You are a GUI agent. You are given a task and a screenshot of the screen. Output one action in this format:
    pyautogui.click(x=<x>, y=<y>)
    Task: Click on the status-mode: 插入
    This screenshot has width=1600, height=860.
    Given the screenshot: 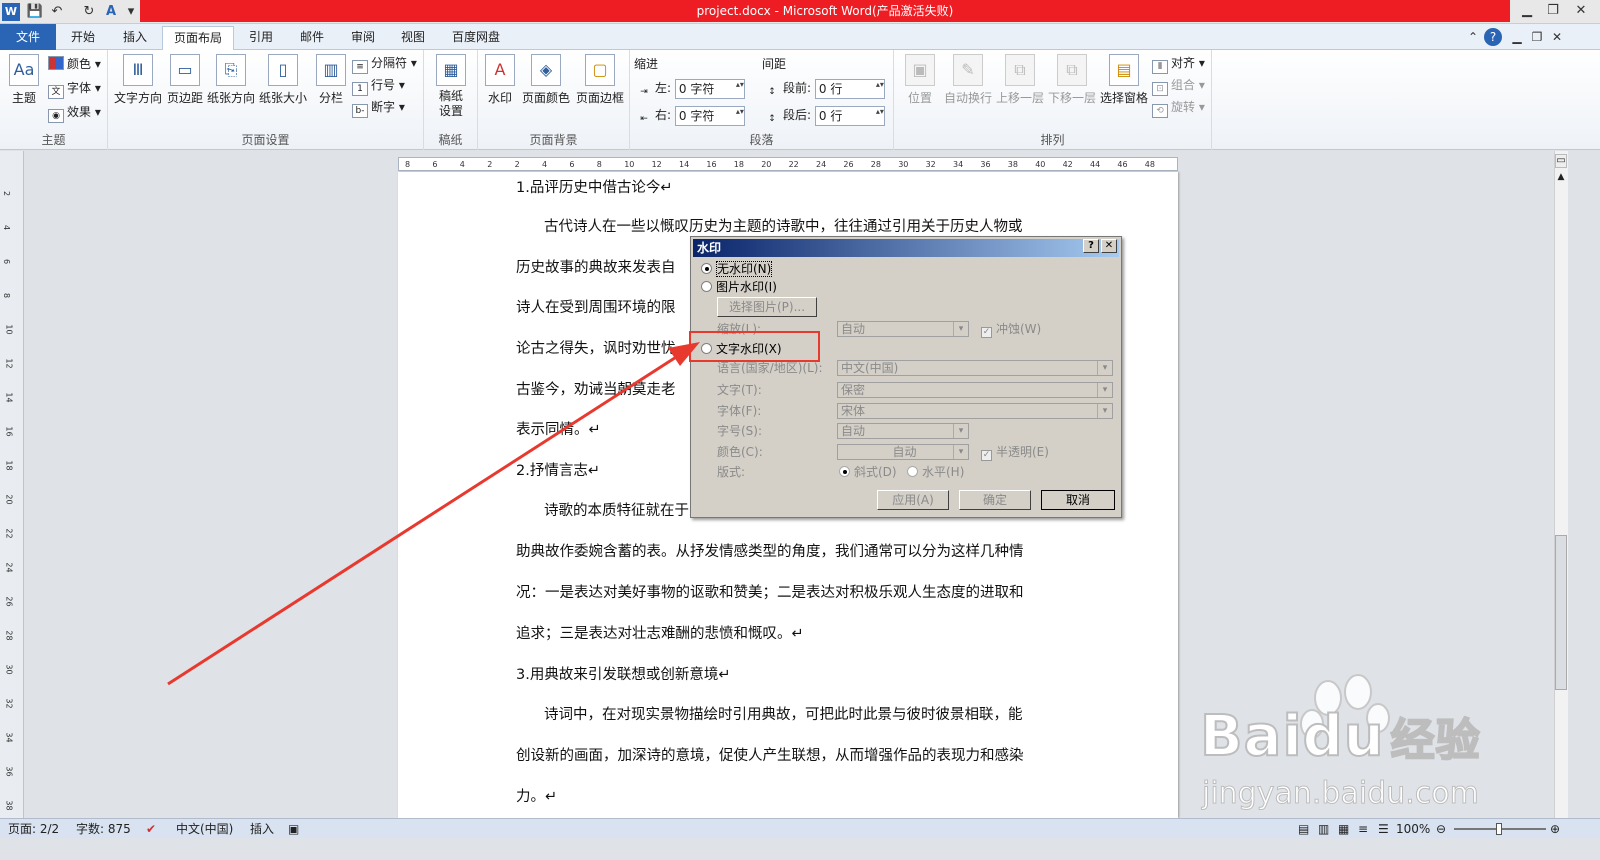 What is the action you would take?
    pyautogui.click(x=262, y=829)
    